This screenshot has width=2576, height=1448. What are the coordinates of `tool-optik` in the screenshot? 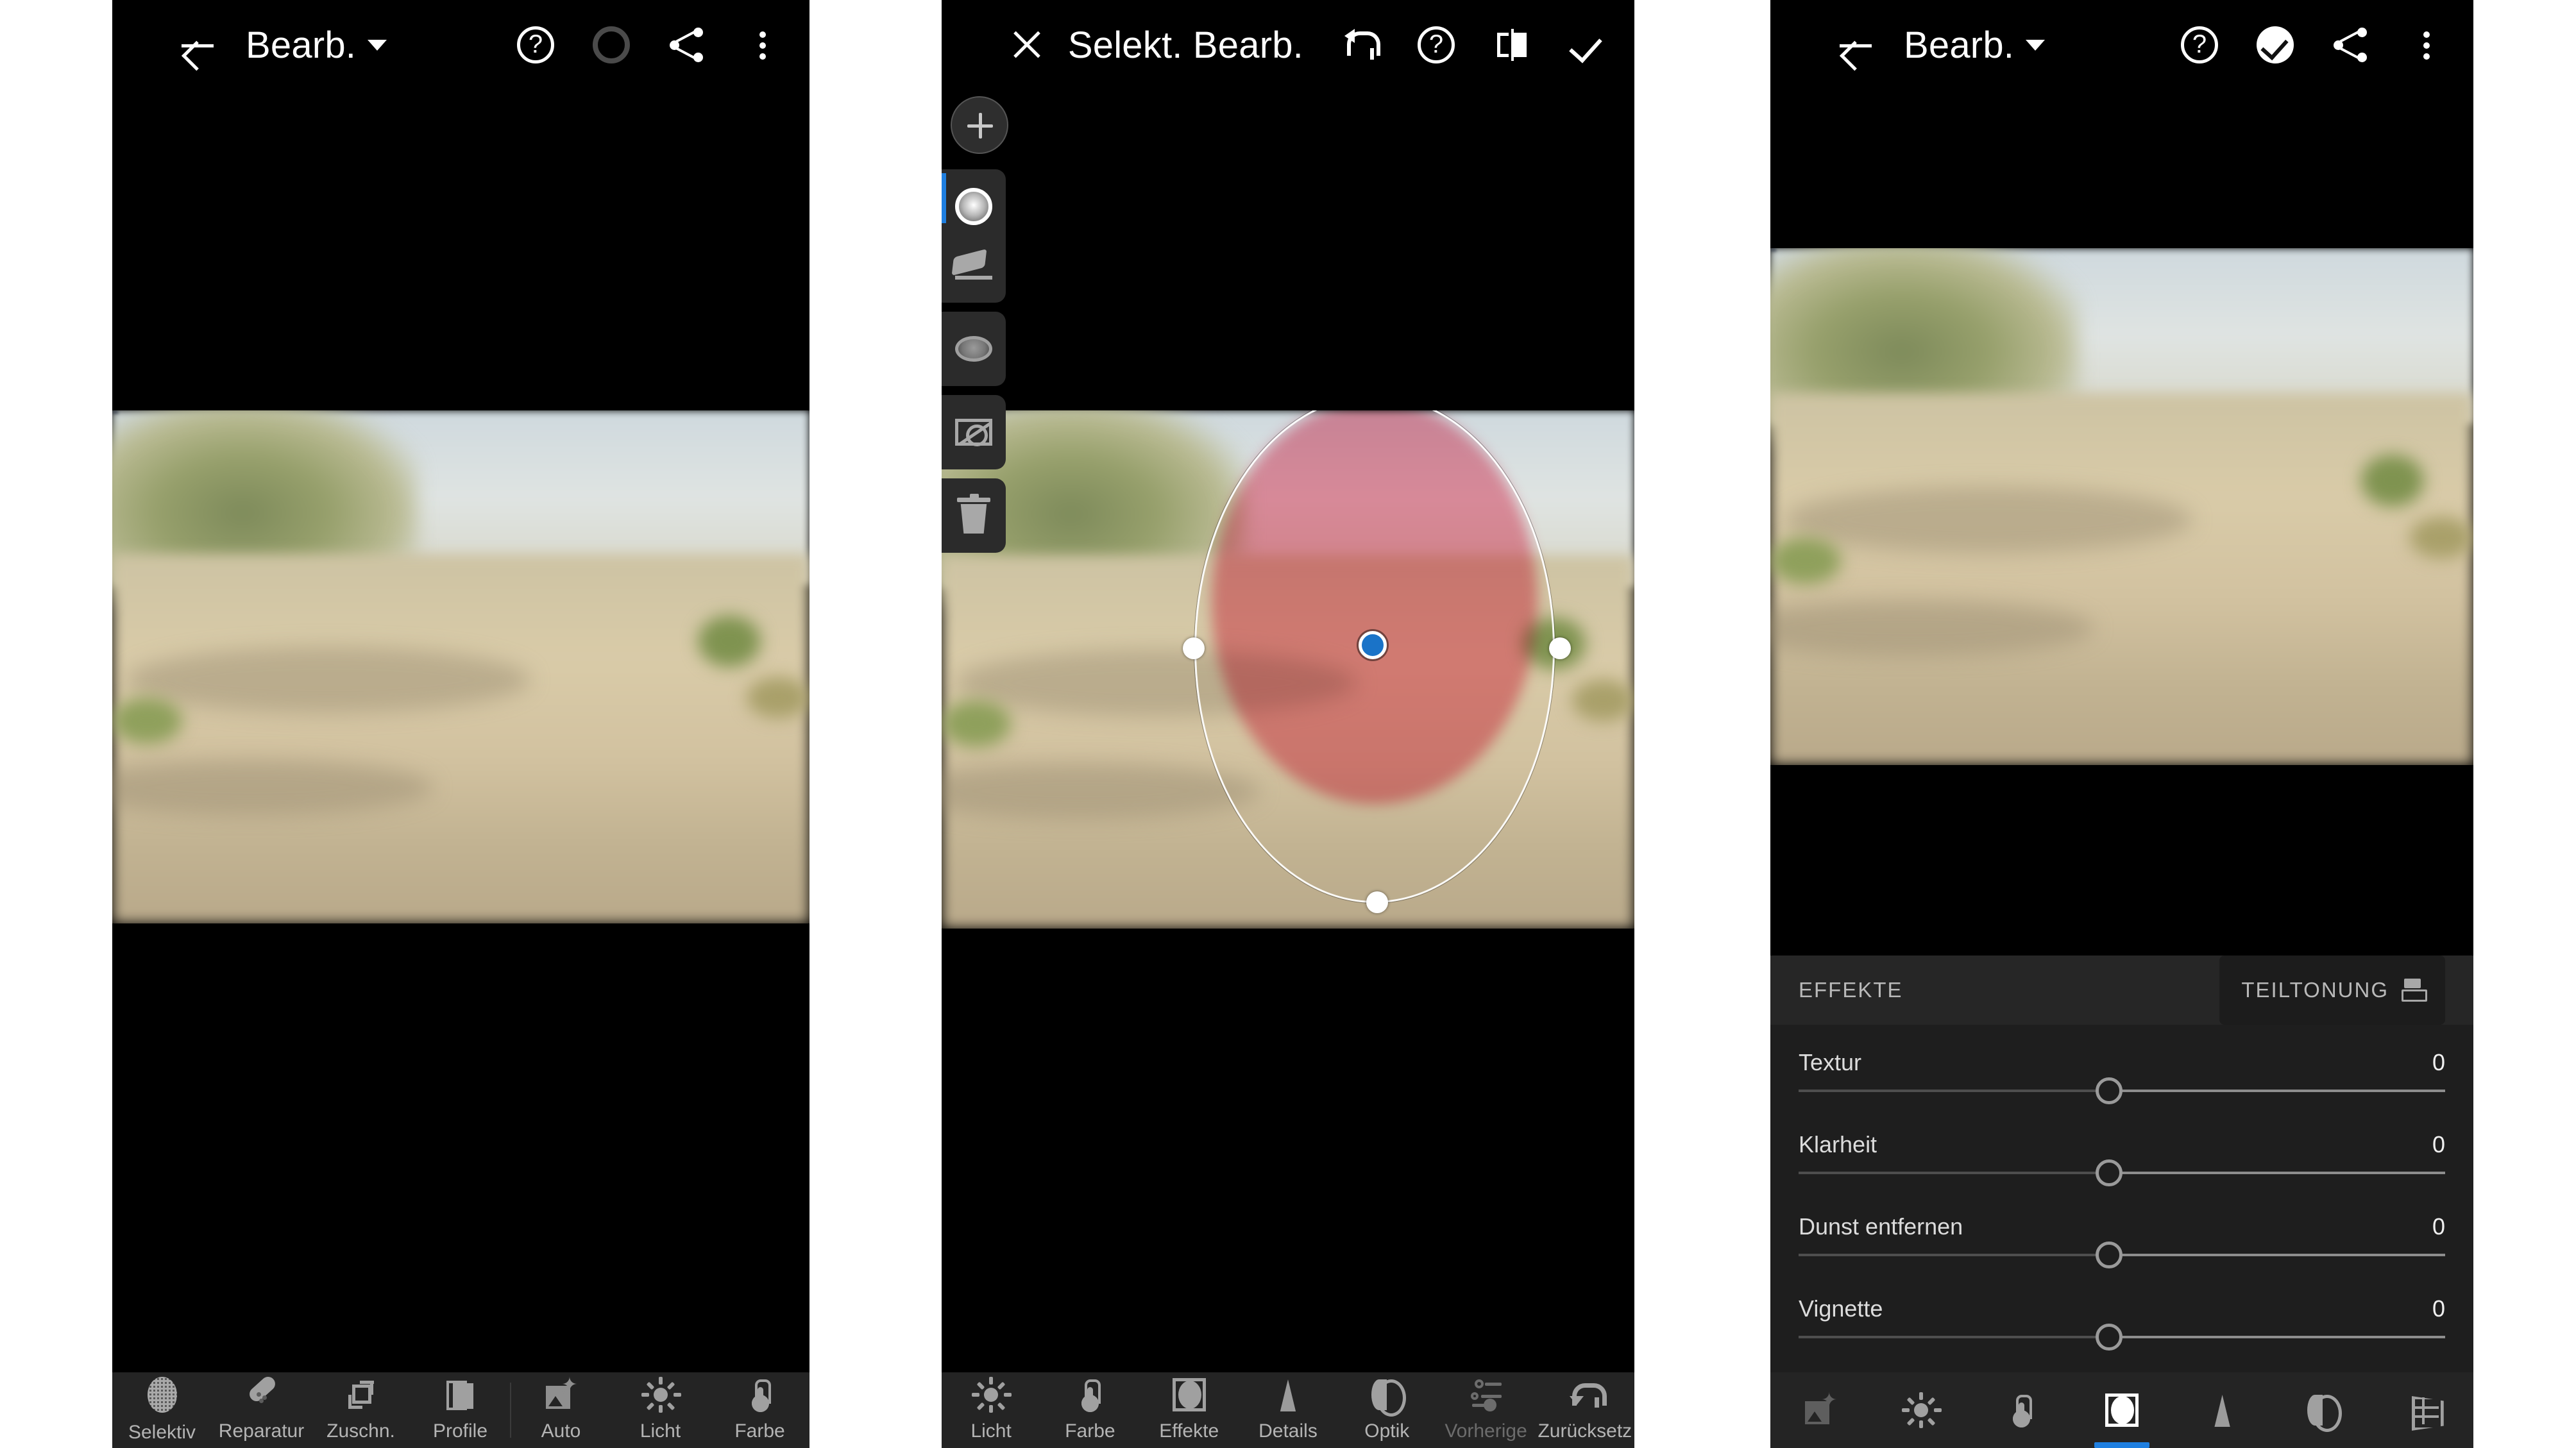 It's located at (2323, 1410).